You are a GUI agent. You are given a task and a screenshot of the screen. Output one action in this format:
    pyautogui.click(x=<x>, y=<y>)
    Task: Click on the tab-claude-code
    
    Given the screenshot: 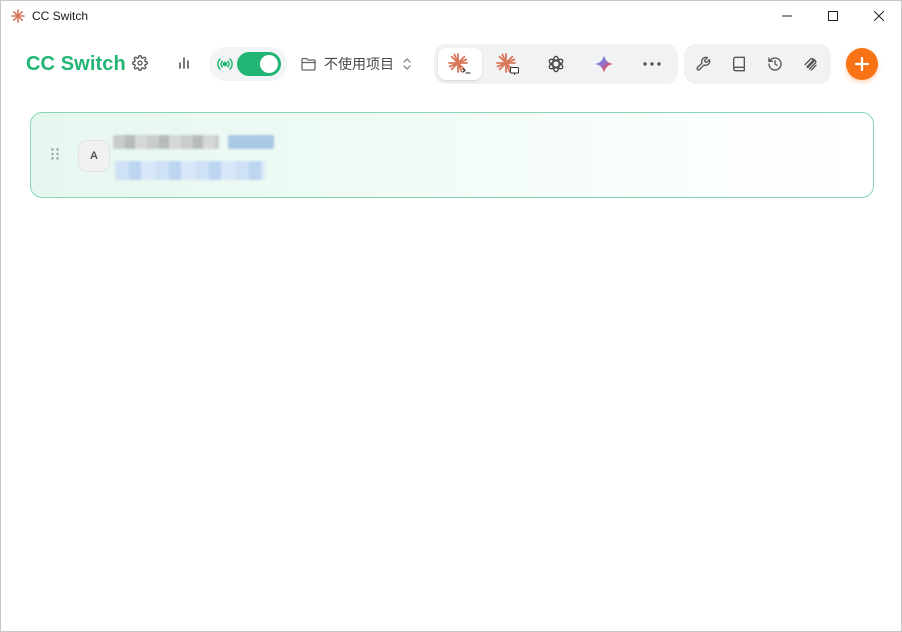 What is the action you would take?
    pyautogui.click(x=460, y=64)
    